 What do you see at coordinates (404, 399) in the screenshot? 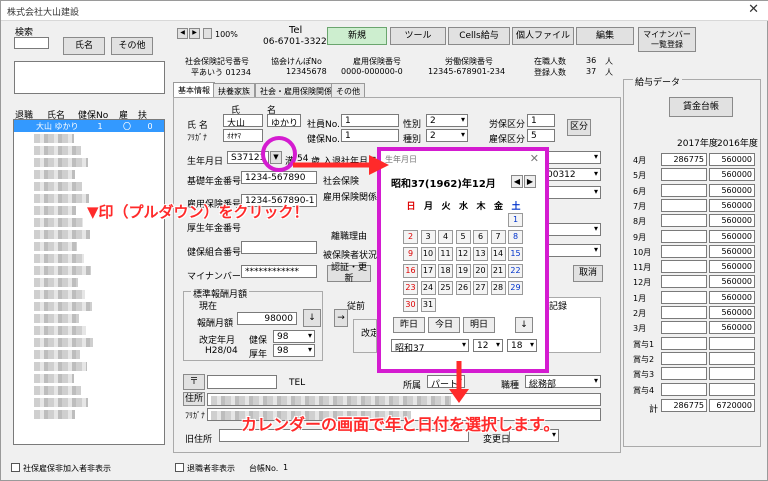
I see `address-input` at bounding box center [404, 399].